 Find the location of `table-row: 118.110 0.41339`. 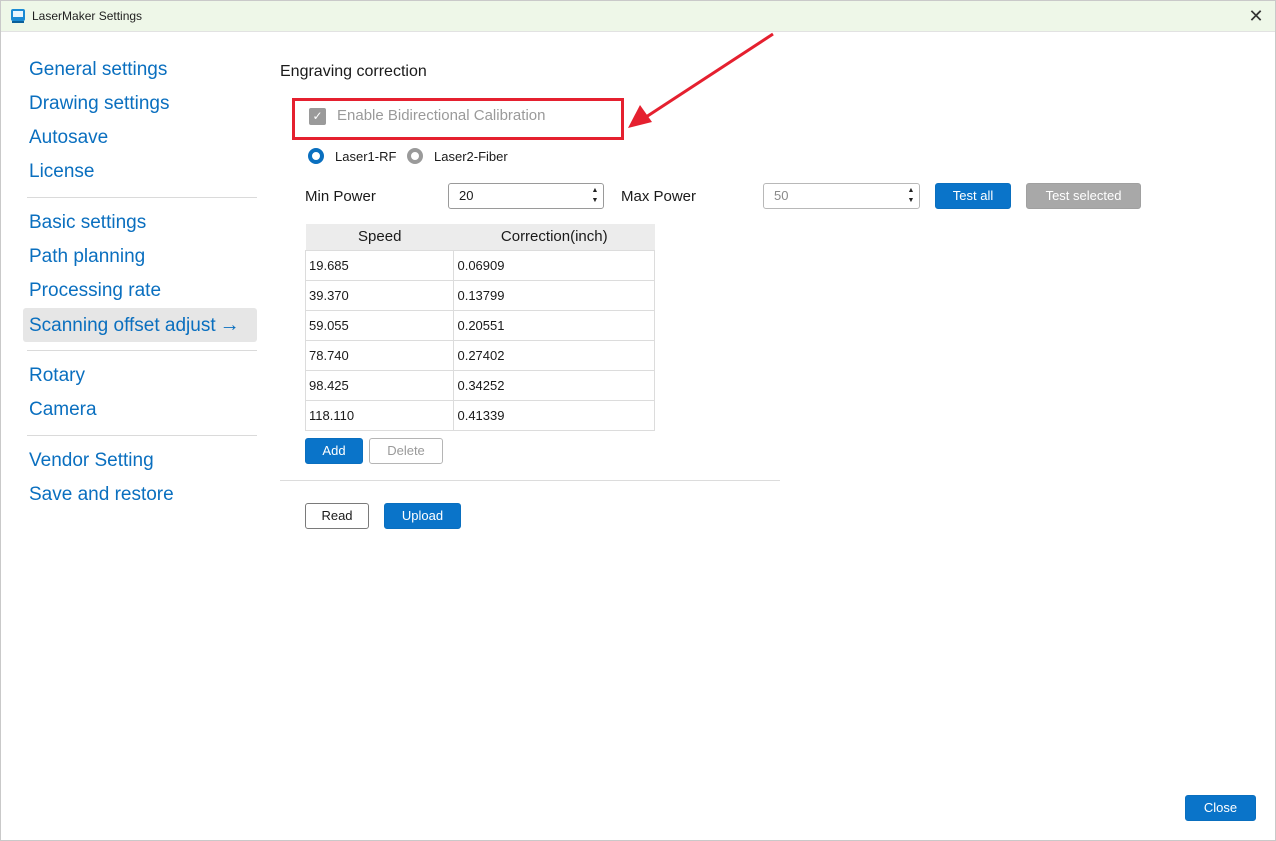

table-row: 118.110 0.41339 is located at coordinates (479, 415).